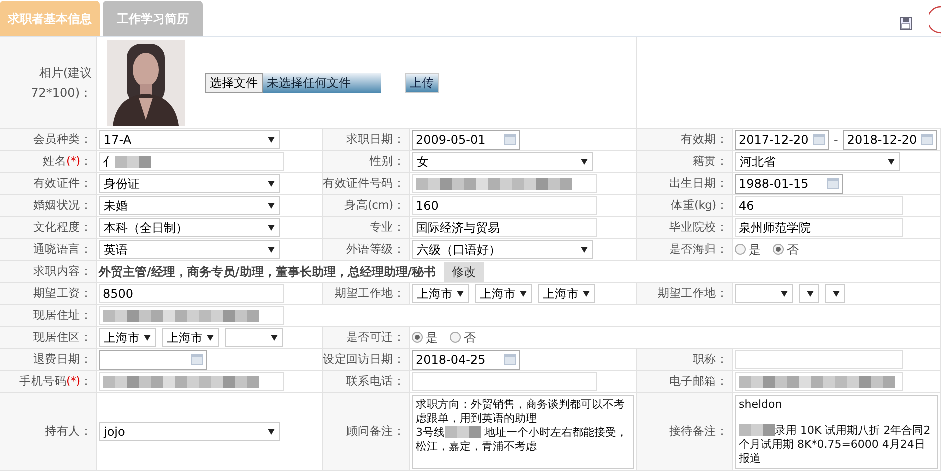 The image size is (941, 476). What do you see at coordinates (906, 23) in the screenshot?
I see `save-icon` at bounding box center [906, 23].